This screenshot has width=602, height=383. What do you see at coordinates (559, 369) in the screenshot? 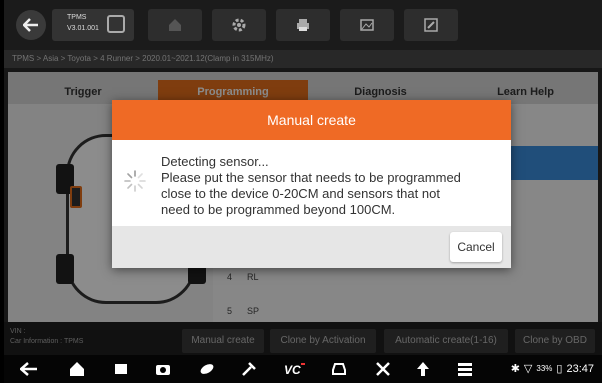
I see `battery-icon: ▯` at bounding box center [559, 369].